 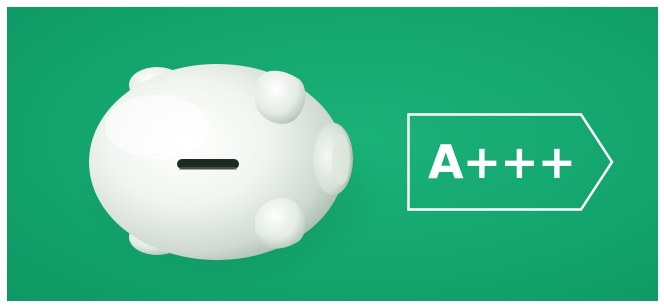 I want to click on piggy-highlight, so click(x=157, y=127).